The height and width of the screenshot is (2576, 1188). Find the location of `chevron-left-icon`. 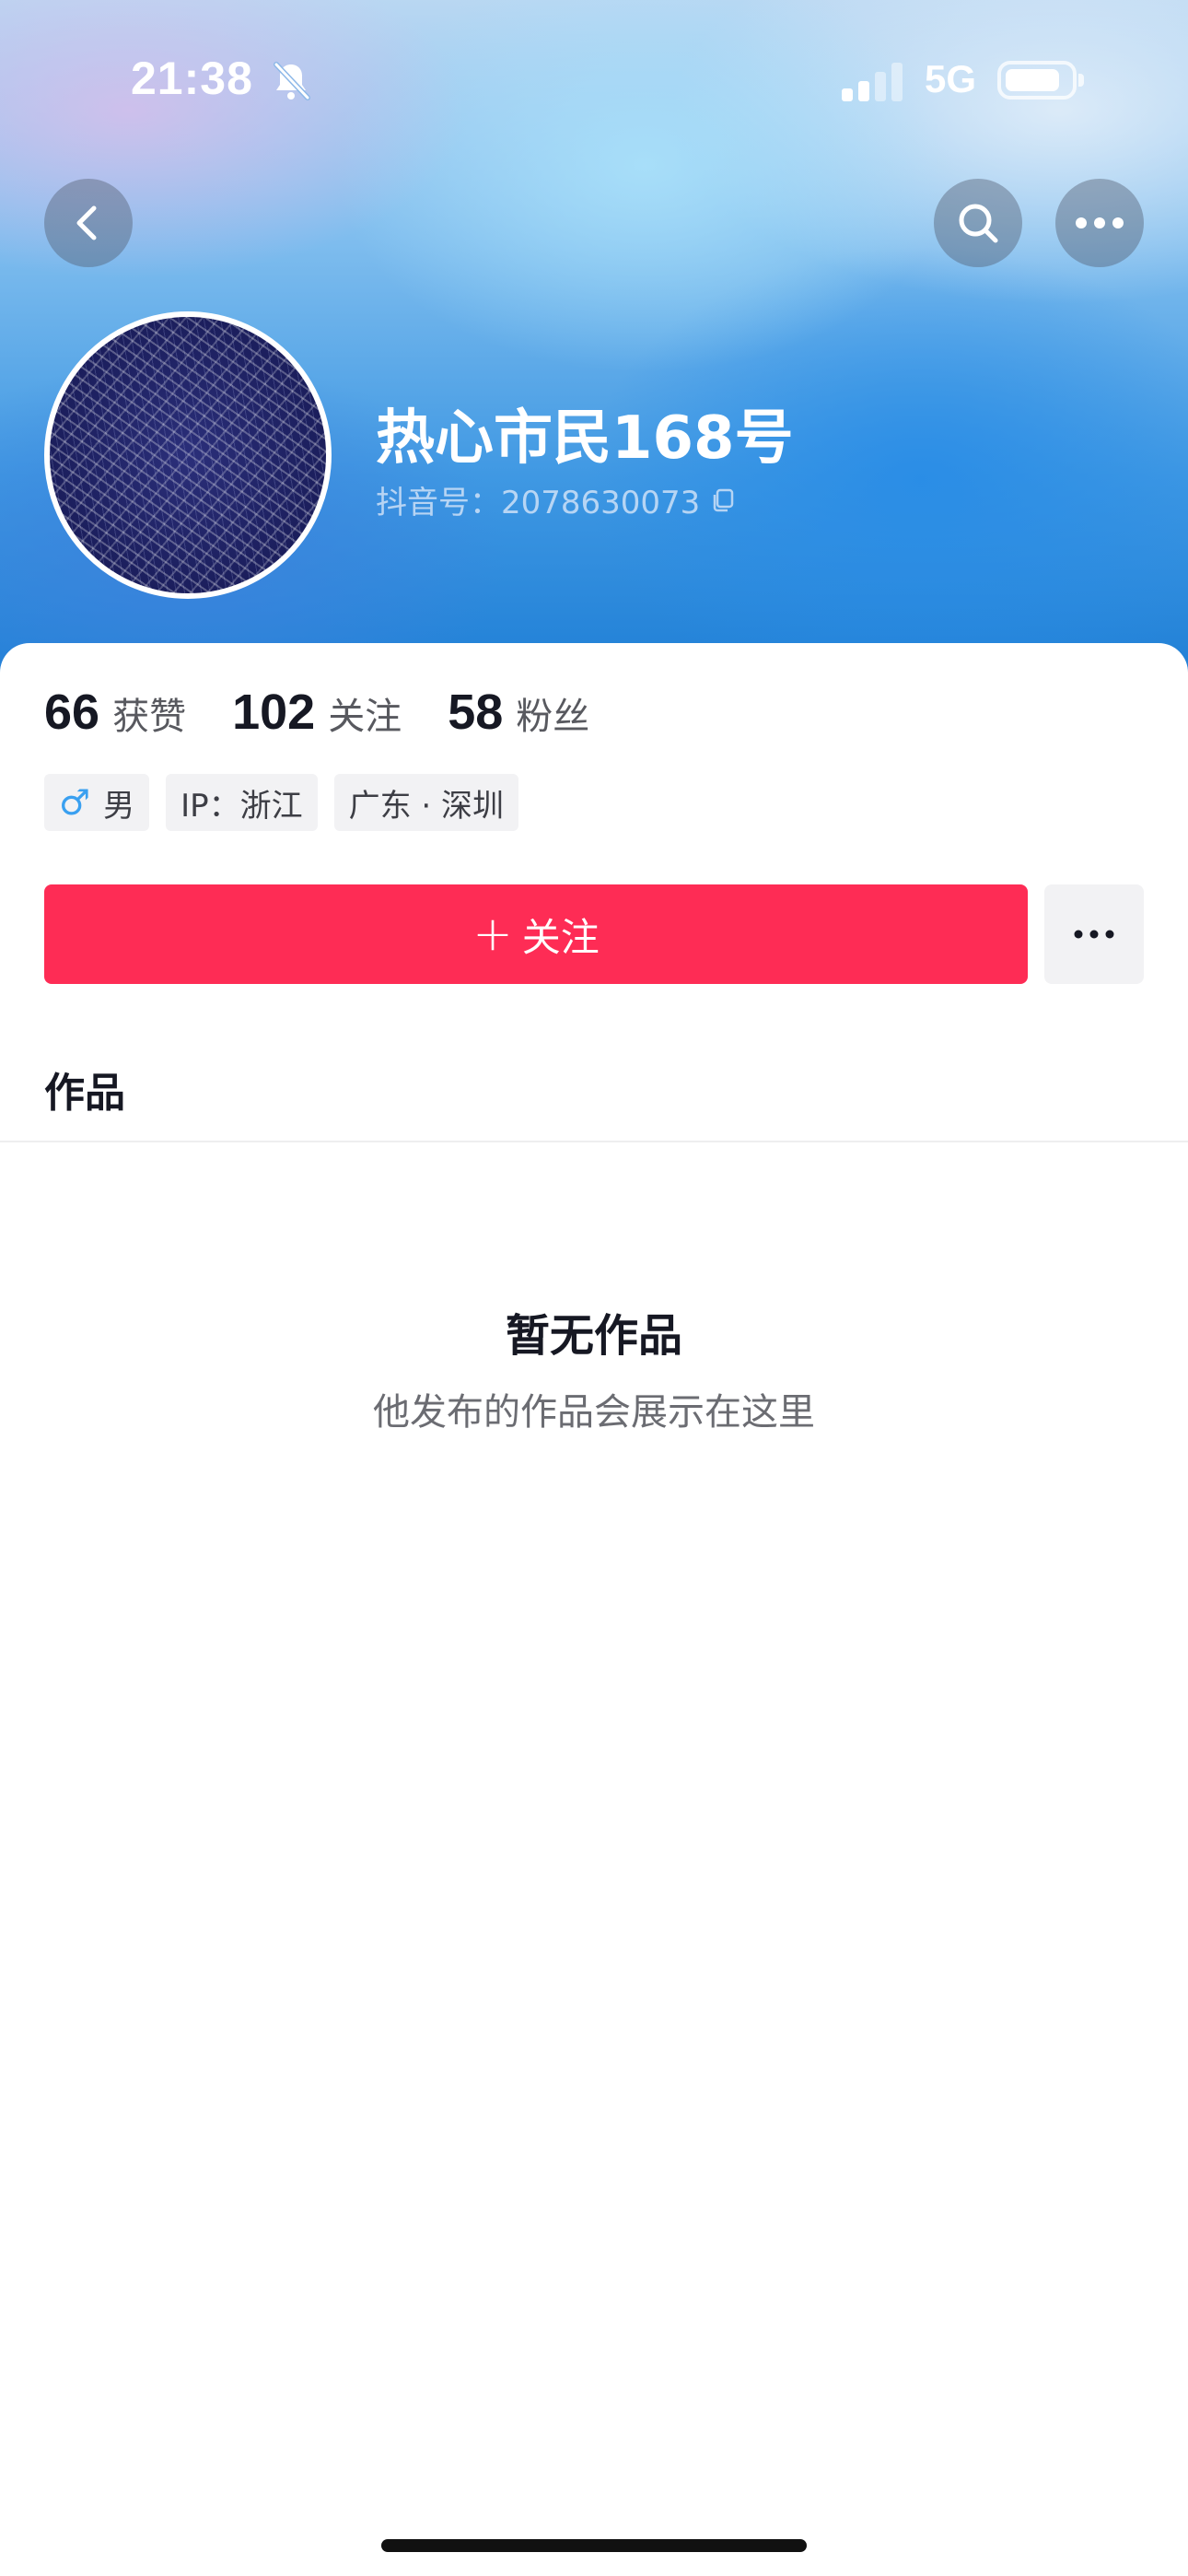

chevron-left-icon is located at coordinates (86, 222).